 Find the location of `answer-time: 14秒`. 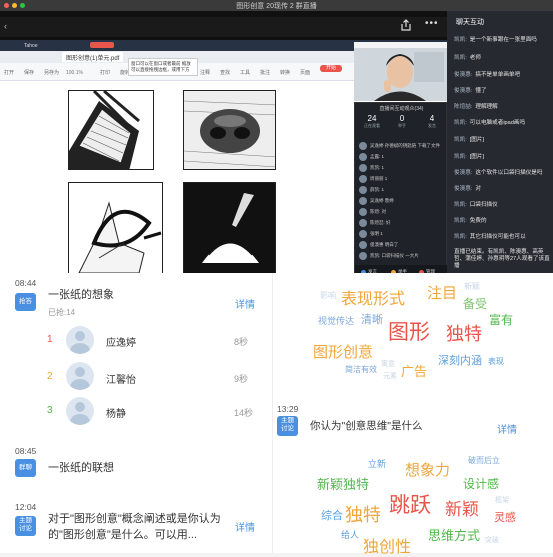

answer-time: 14秒 is located at coordinates (244, 413).